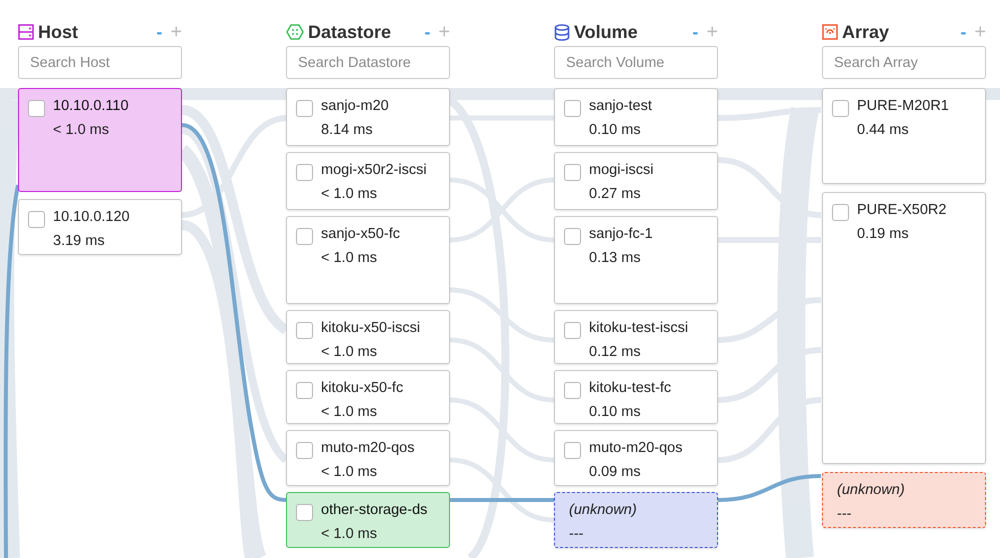 Image resolution: width=1000 pixels, height=558 pixels. Describe the element at coordinates (58, 32) in the screenshot. I see `column-title: Host` at that location.